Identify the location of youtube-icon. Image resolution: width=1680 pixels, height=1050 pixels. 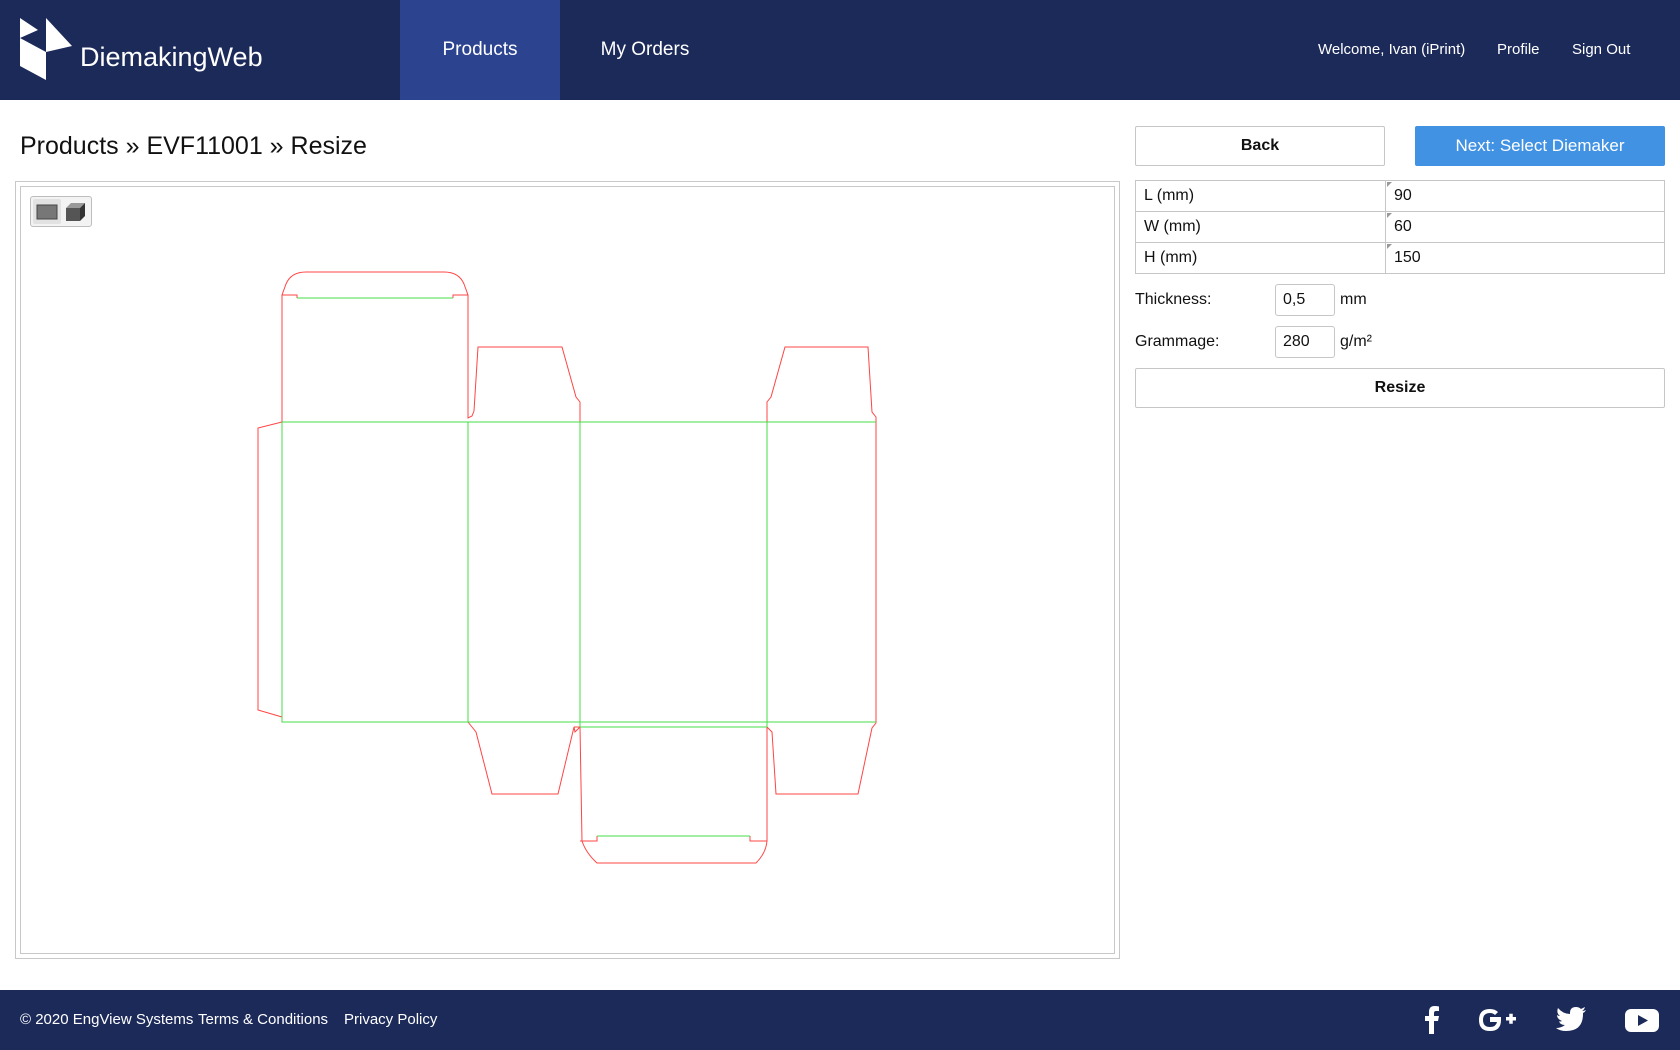
(1642, 1020).